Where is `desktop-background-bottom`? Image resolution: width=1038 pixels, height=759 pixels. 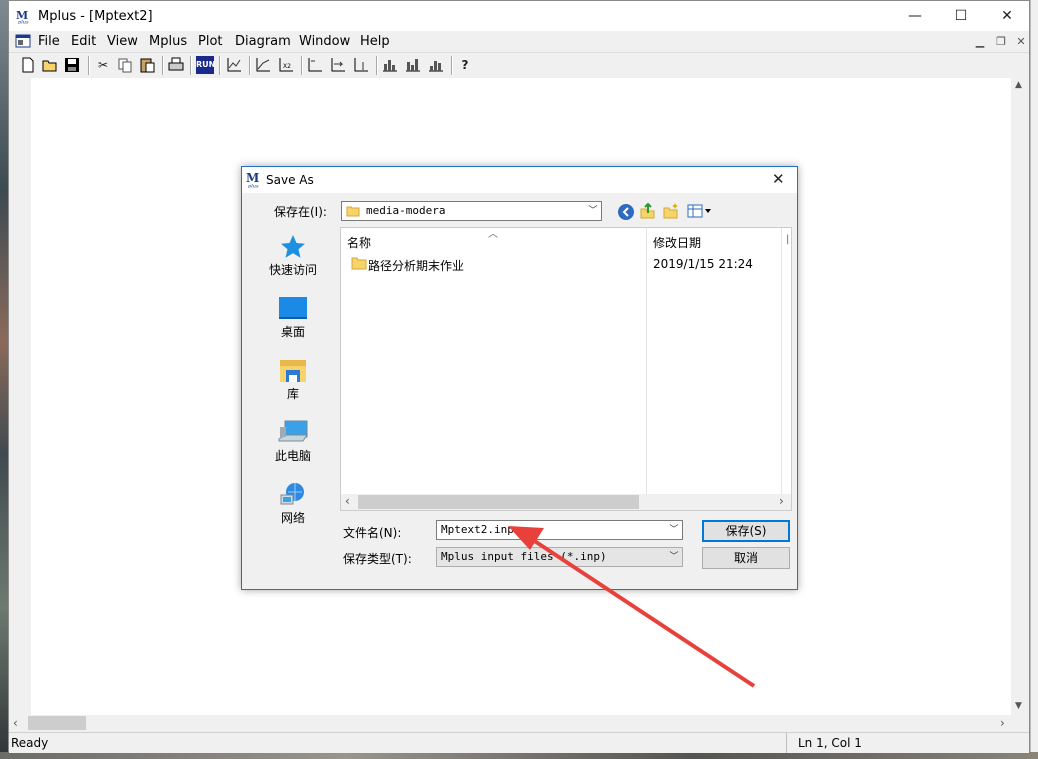
desktop-background-bottom is located at coordinates (519, 755).